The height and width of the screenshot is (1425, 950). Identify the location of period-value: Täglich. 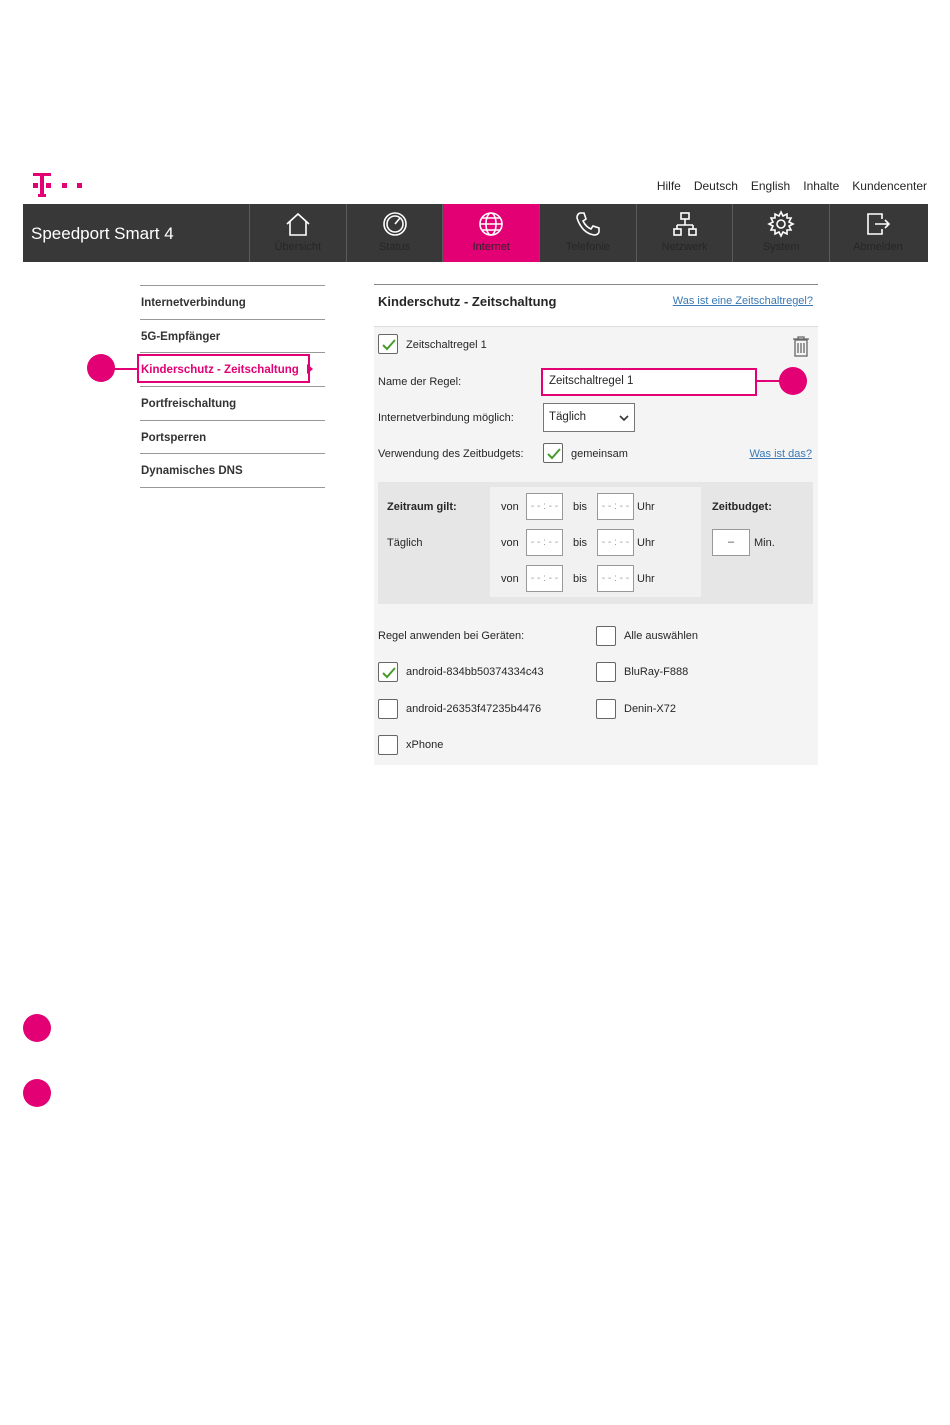
(405, 543).